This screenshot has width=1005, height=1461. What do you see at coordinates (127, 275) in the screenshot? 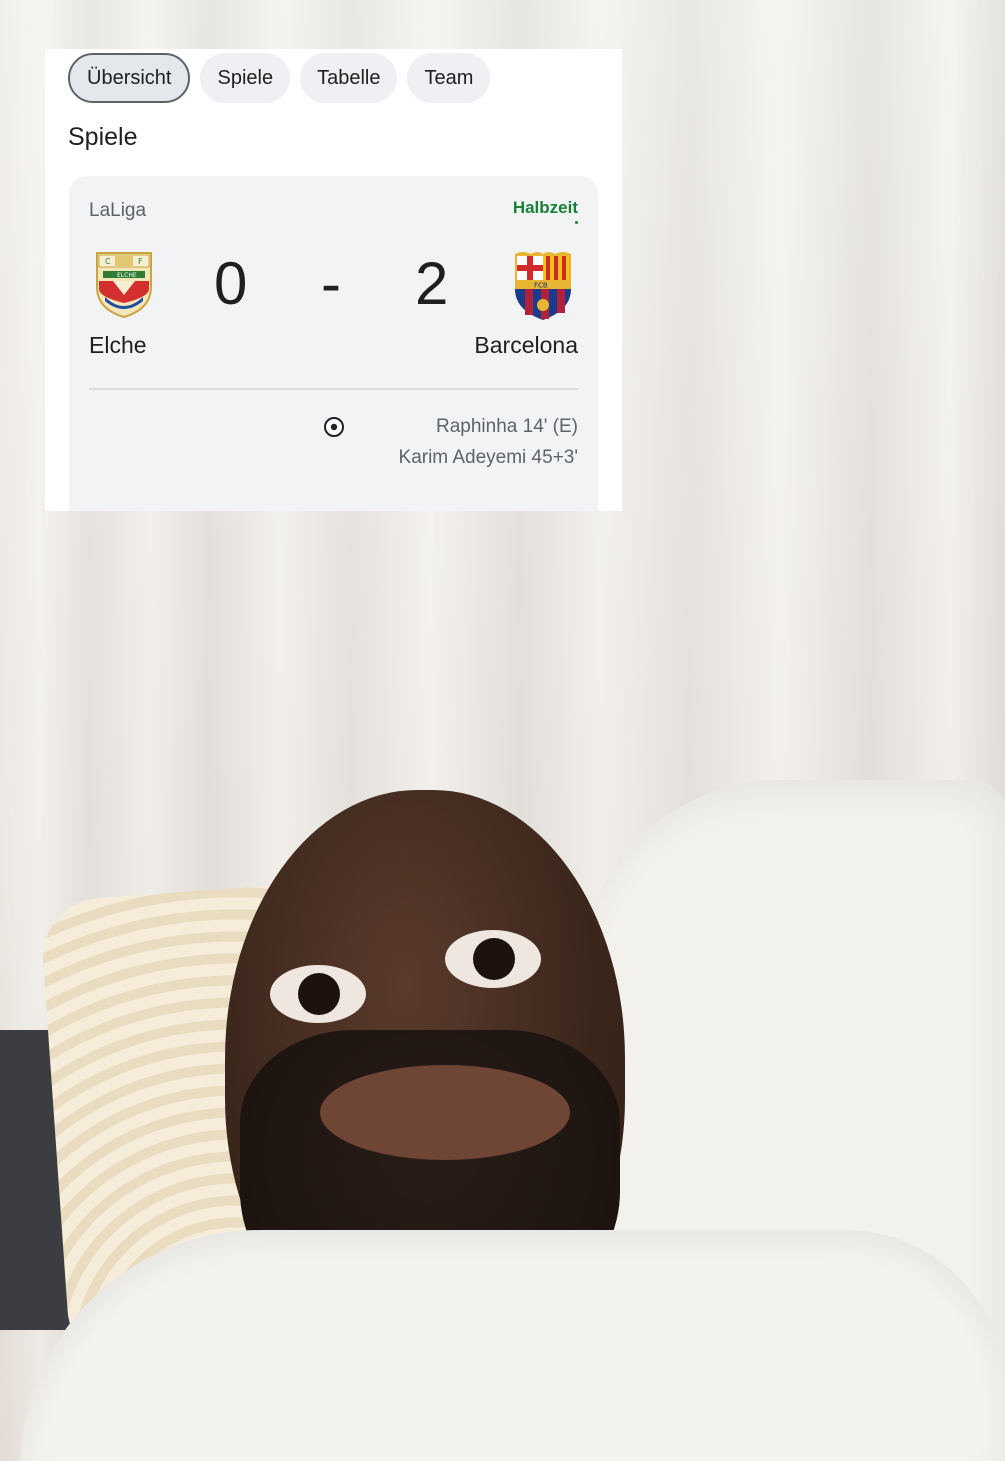
I see `svg-text: ELCHE` at bounding box center [127, 275].